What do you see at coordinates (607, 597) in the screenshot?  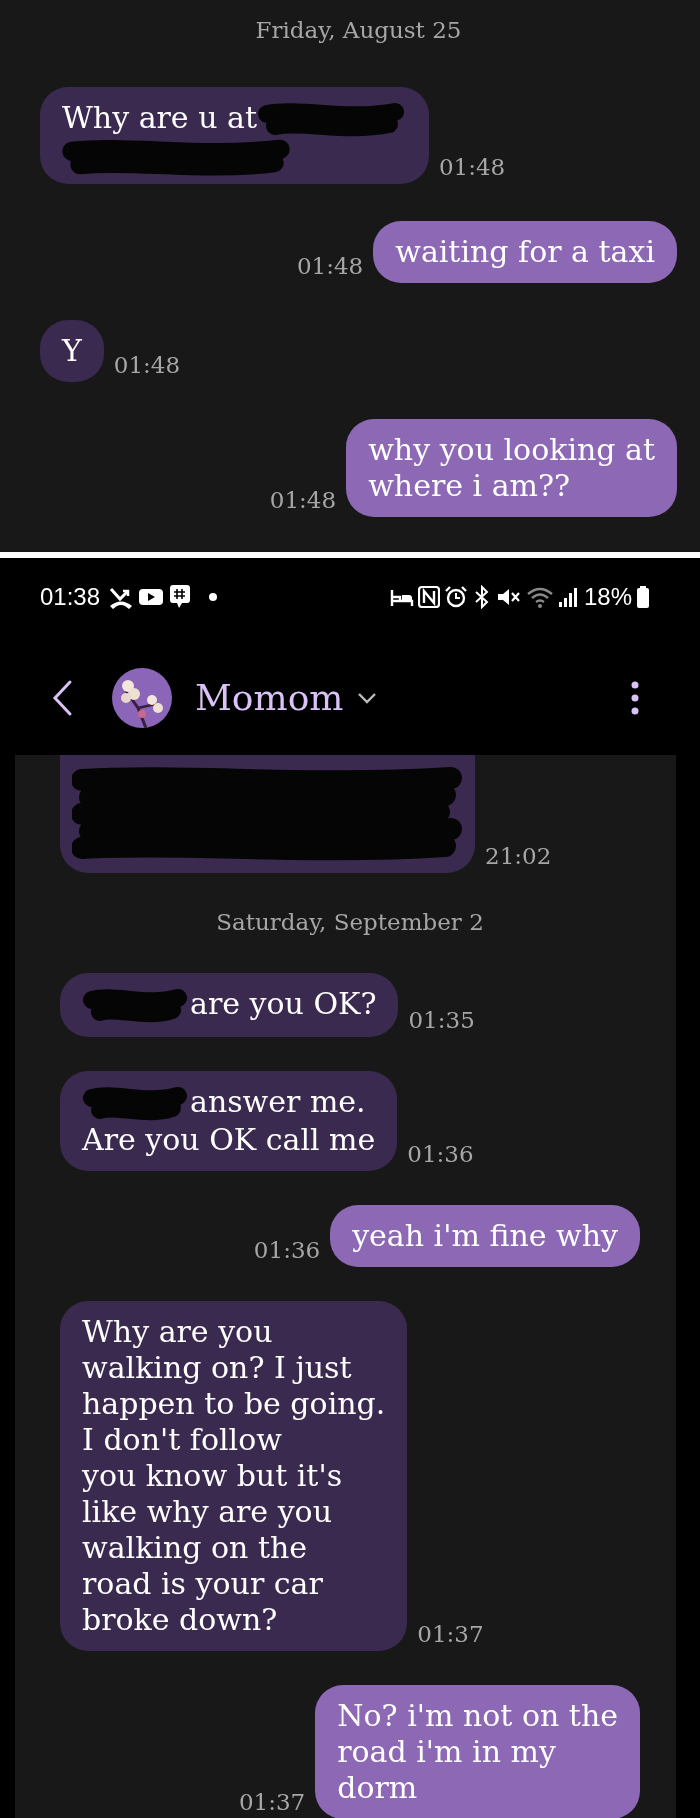 I see `battery-percent: 18%` at bounding box center [607, 597].